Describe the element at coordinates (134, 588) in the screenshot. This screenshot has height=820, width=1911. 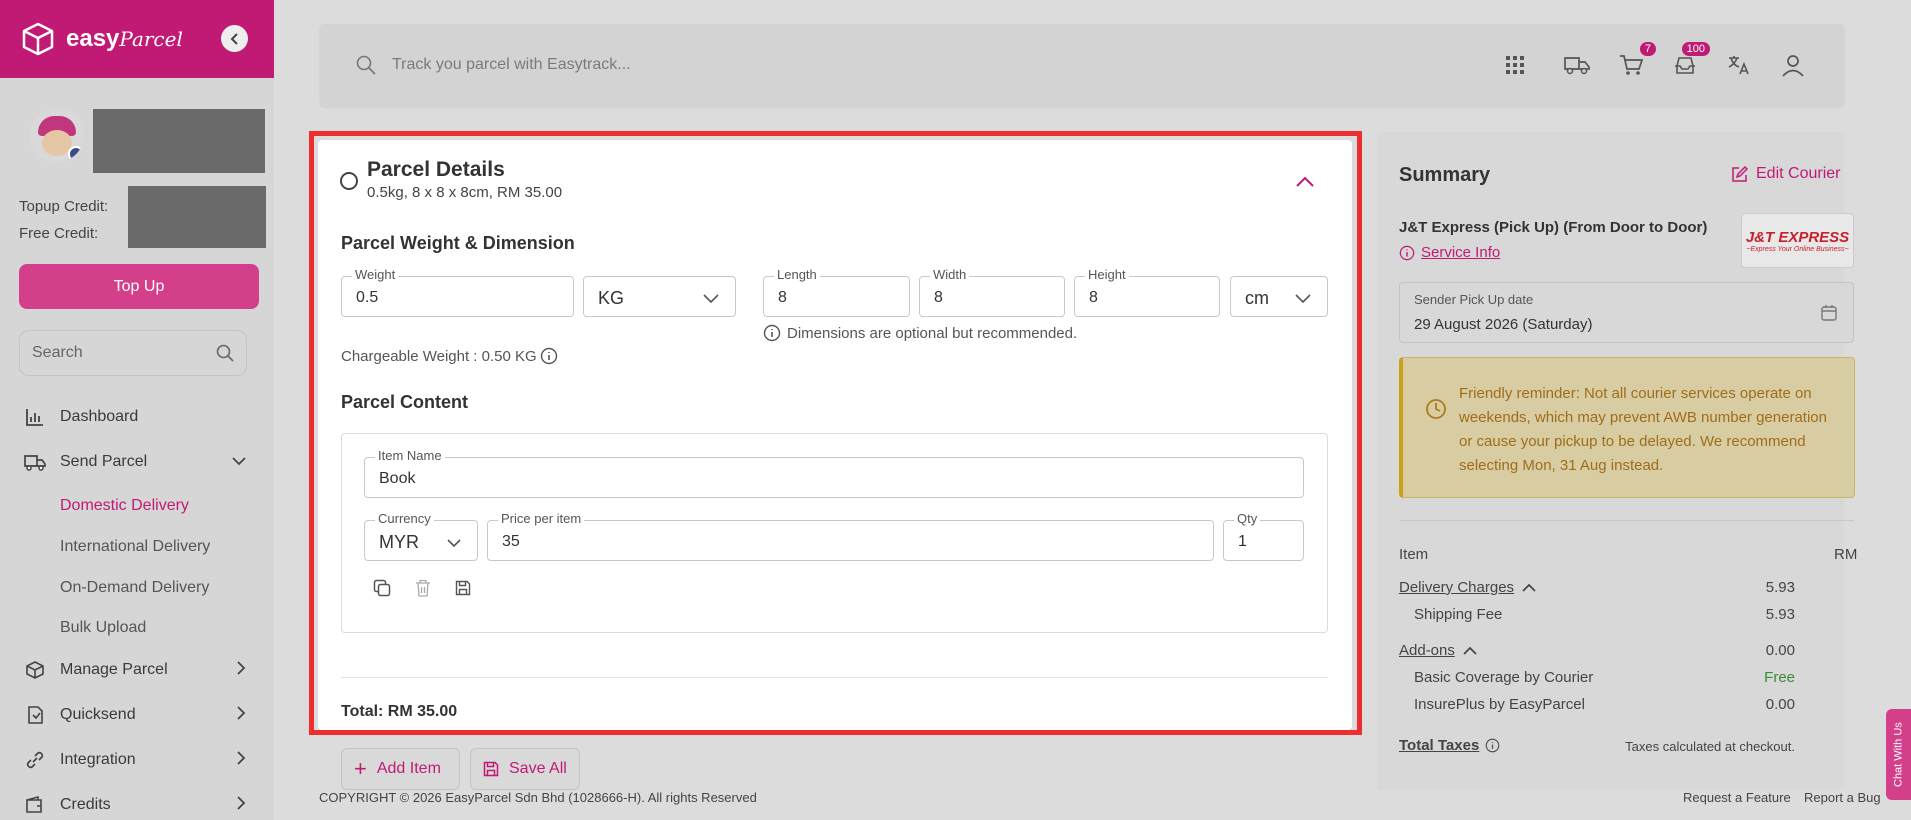
I see `sidebar-subitem-on-demand-delivery: On-Demand Delivery` at that location.